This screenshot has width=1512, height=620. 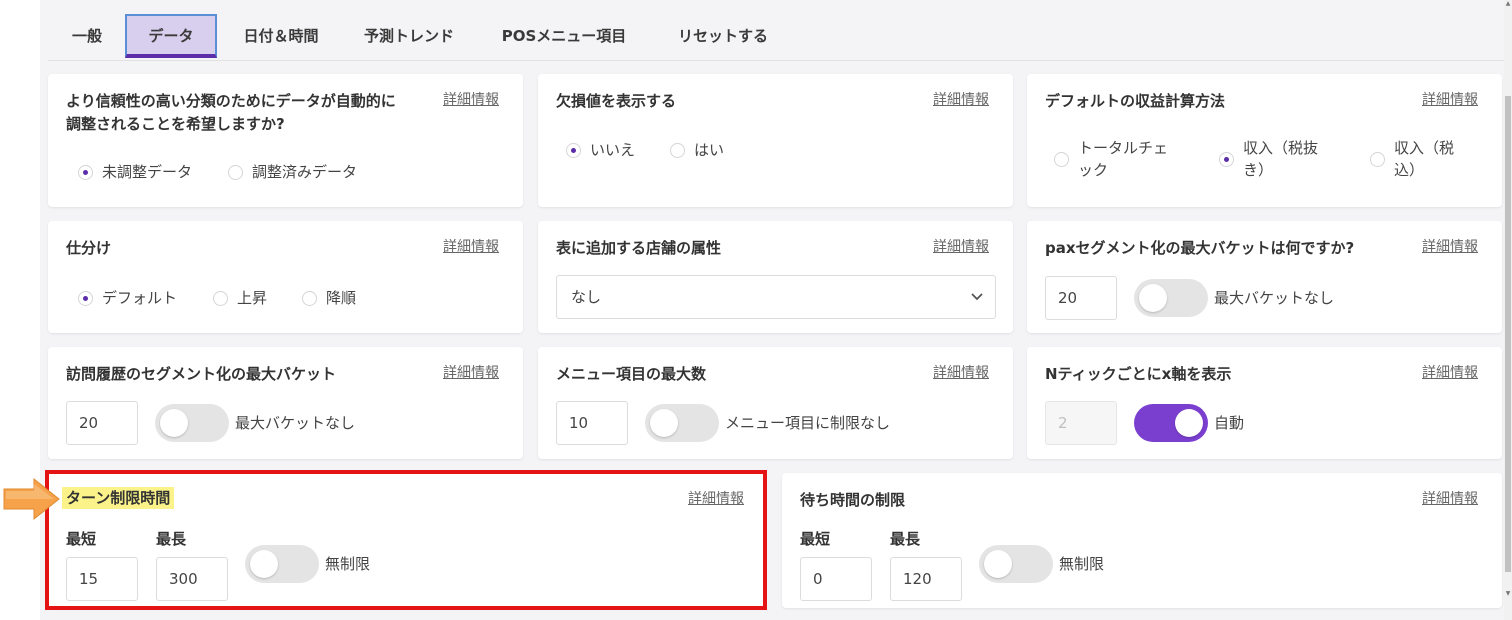 What do you see at coordinates (406, 540) in the screenshot?
I see `annotation-red-box` at bounding box center [406, 540].